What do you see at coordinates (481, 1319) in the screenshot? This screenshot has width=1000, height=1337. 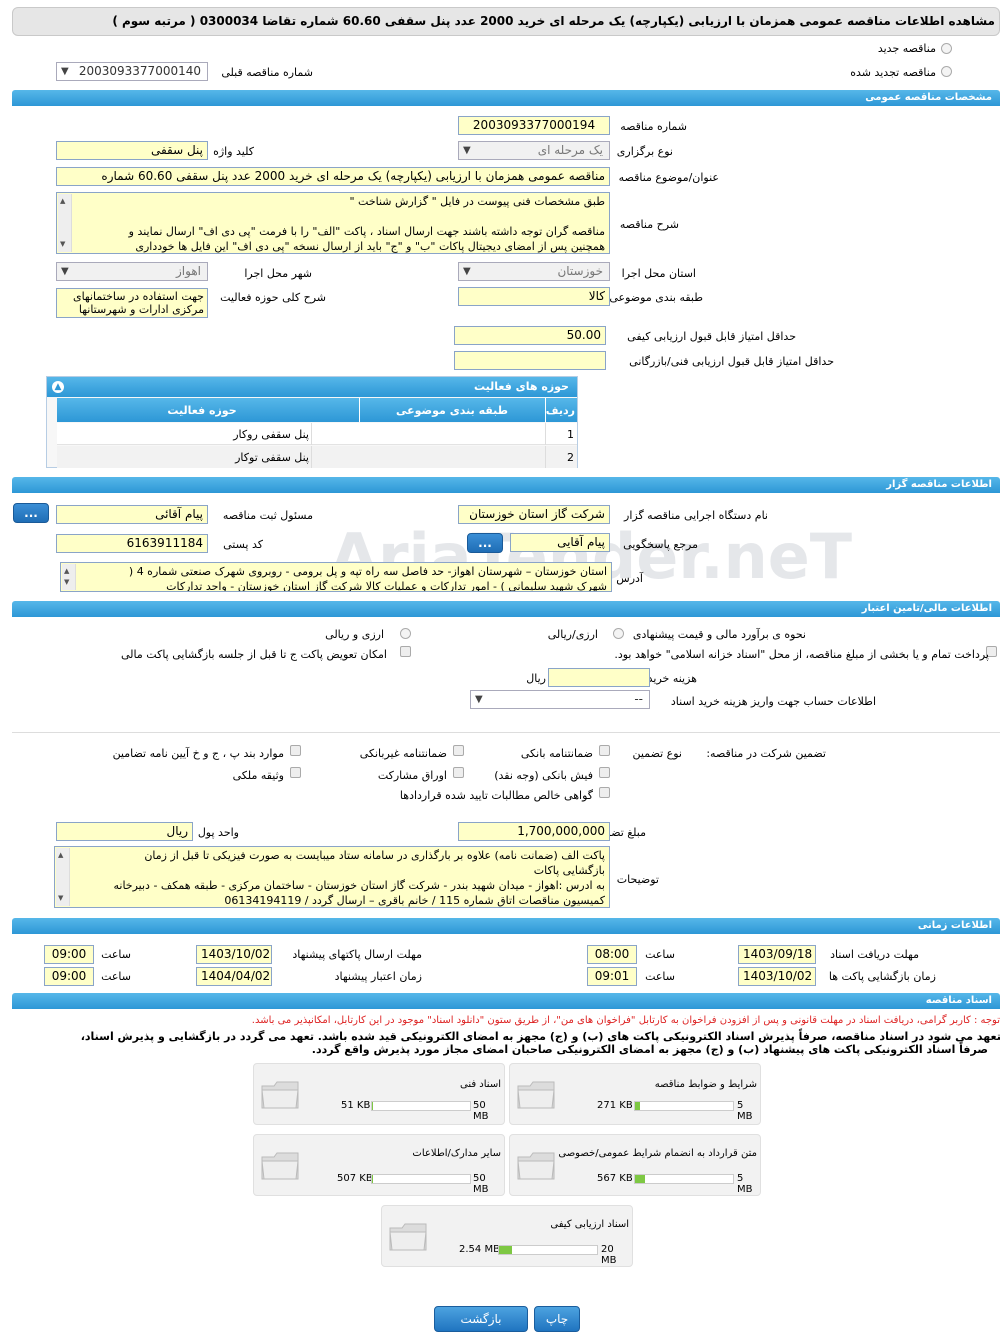 I see `back-button: بازگشت` at bounding box center [481, 1319].